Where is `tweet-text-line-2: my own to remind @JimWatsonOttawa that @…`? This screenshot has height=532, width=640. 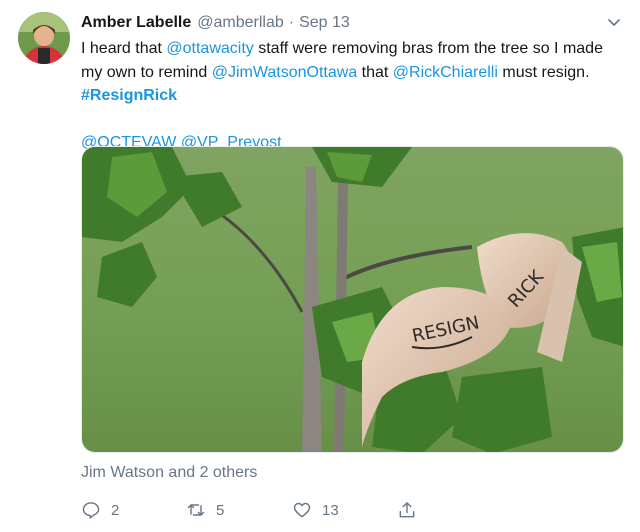
tweet-text-line-2: my own to remind @JimWatsonOttawa that @… is located at coordinates (355, 73).